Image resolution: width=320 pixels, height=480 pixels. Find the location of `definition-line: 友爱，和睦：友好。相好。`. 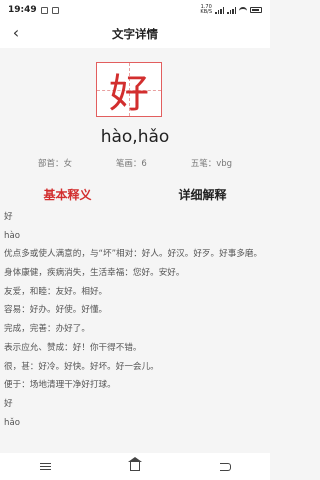

definition-line: 友爱，和睦：友好。相好。 is located at coordinates (56, 291).